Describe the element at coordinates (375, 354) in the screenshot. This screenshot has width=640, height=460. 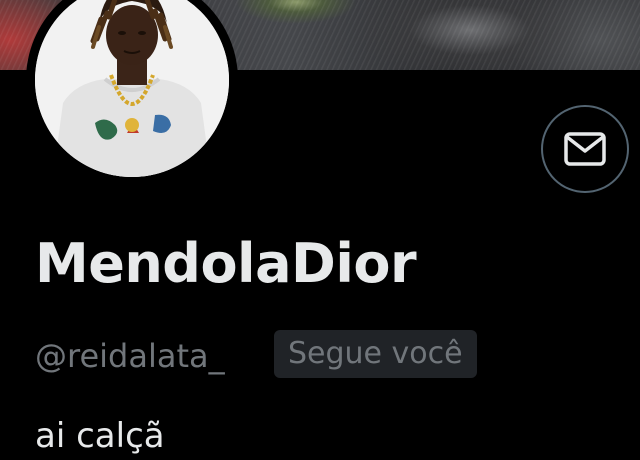
I see `follows-you-badge: Segue você` at that location.